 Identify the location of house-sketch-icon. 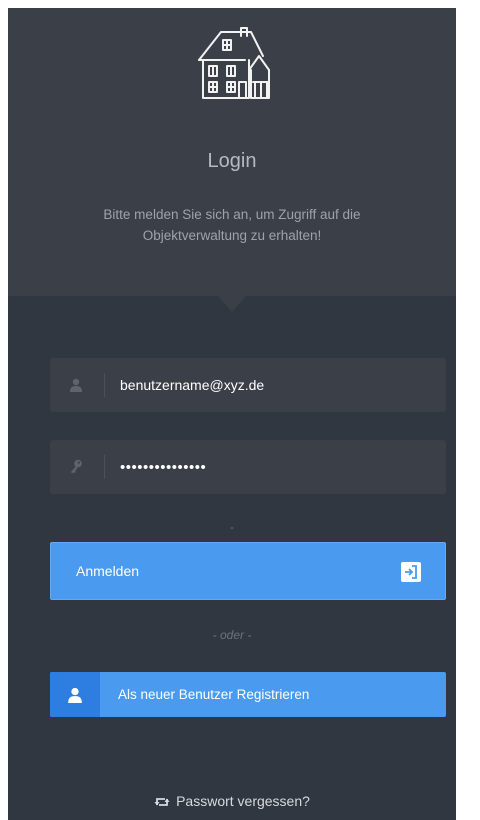
(234, 63).